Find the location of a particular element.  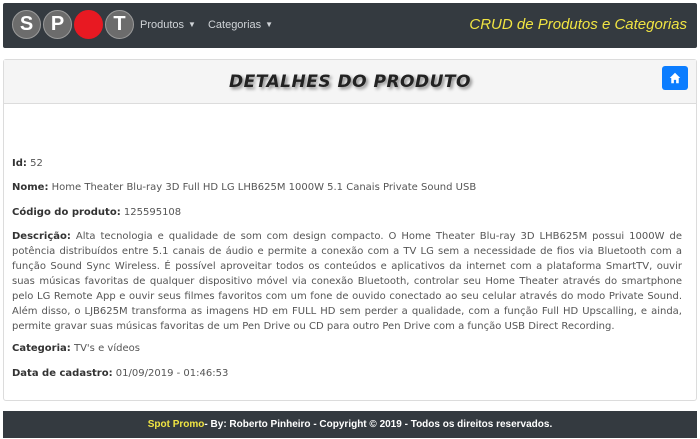

logo-letter-t: T is located at coordinates (119, 24).